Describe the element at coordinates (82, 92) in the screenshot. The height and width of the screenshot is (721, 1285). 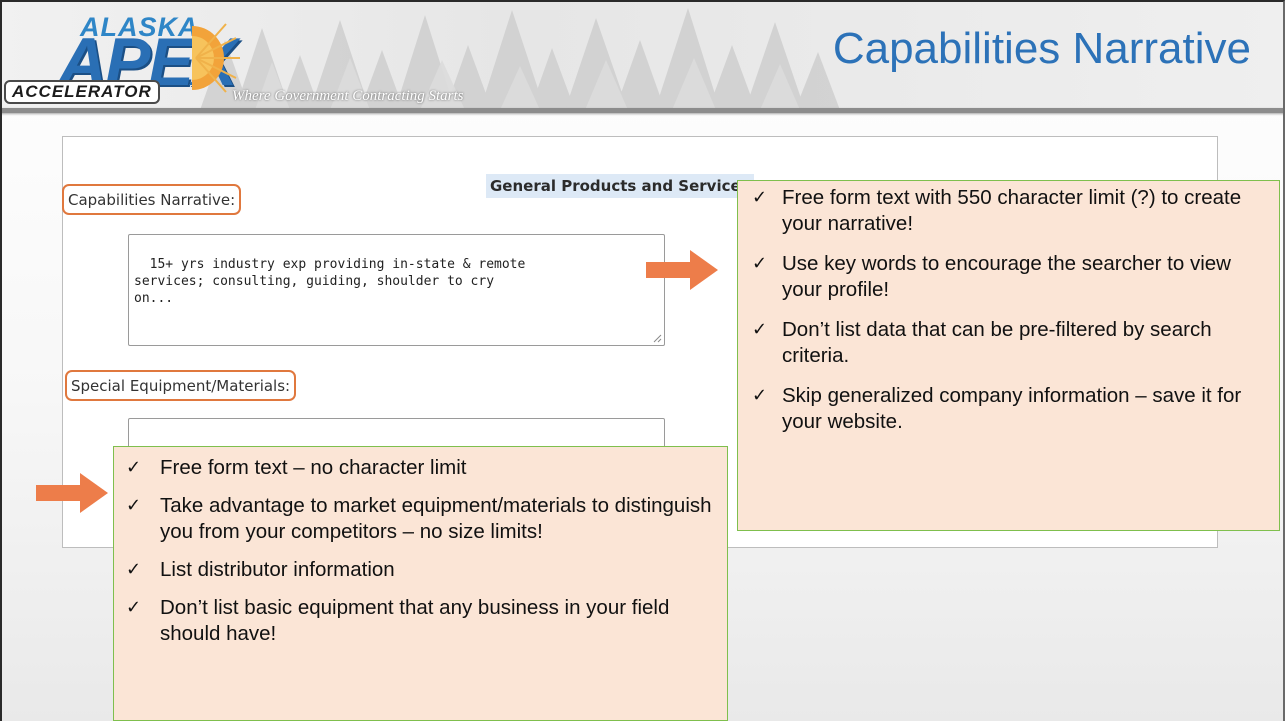
I see `logo-accelerator-text: ACCELERATOR` at that location.